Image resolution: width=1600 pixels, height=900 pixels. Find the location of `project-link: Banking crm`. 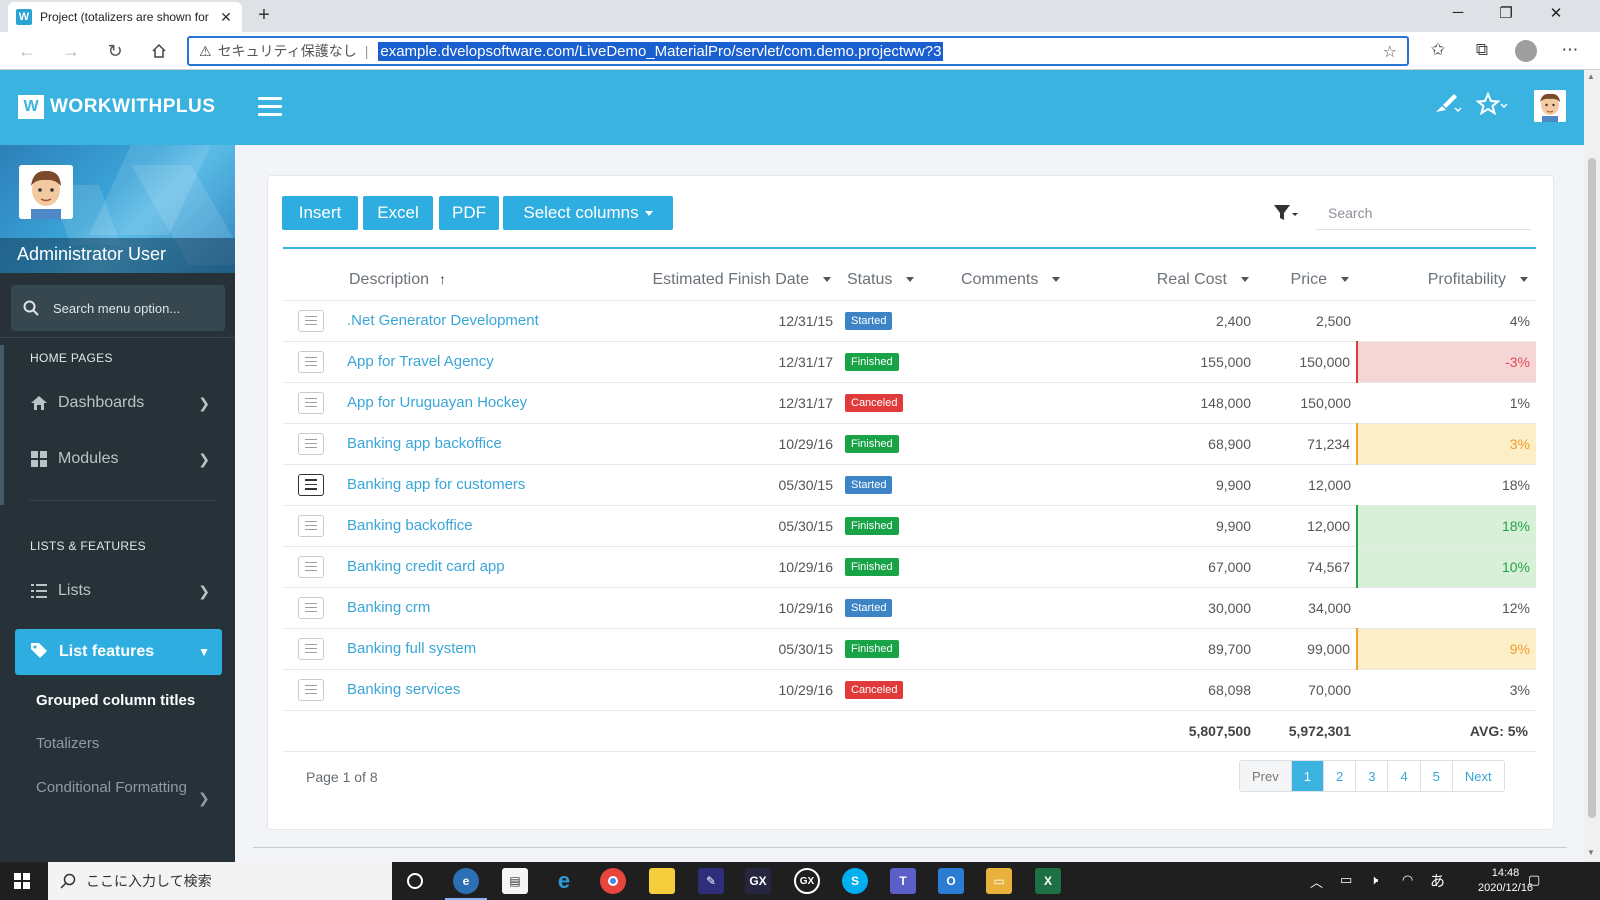

project-link: Banking crm is located at coordinates (388, 607).